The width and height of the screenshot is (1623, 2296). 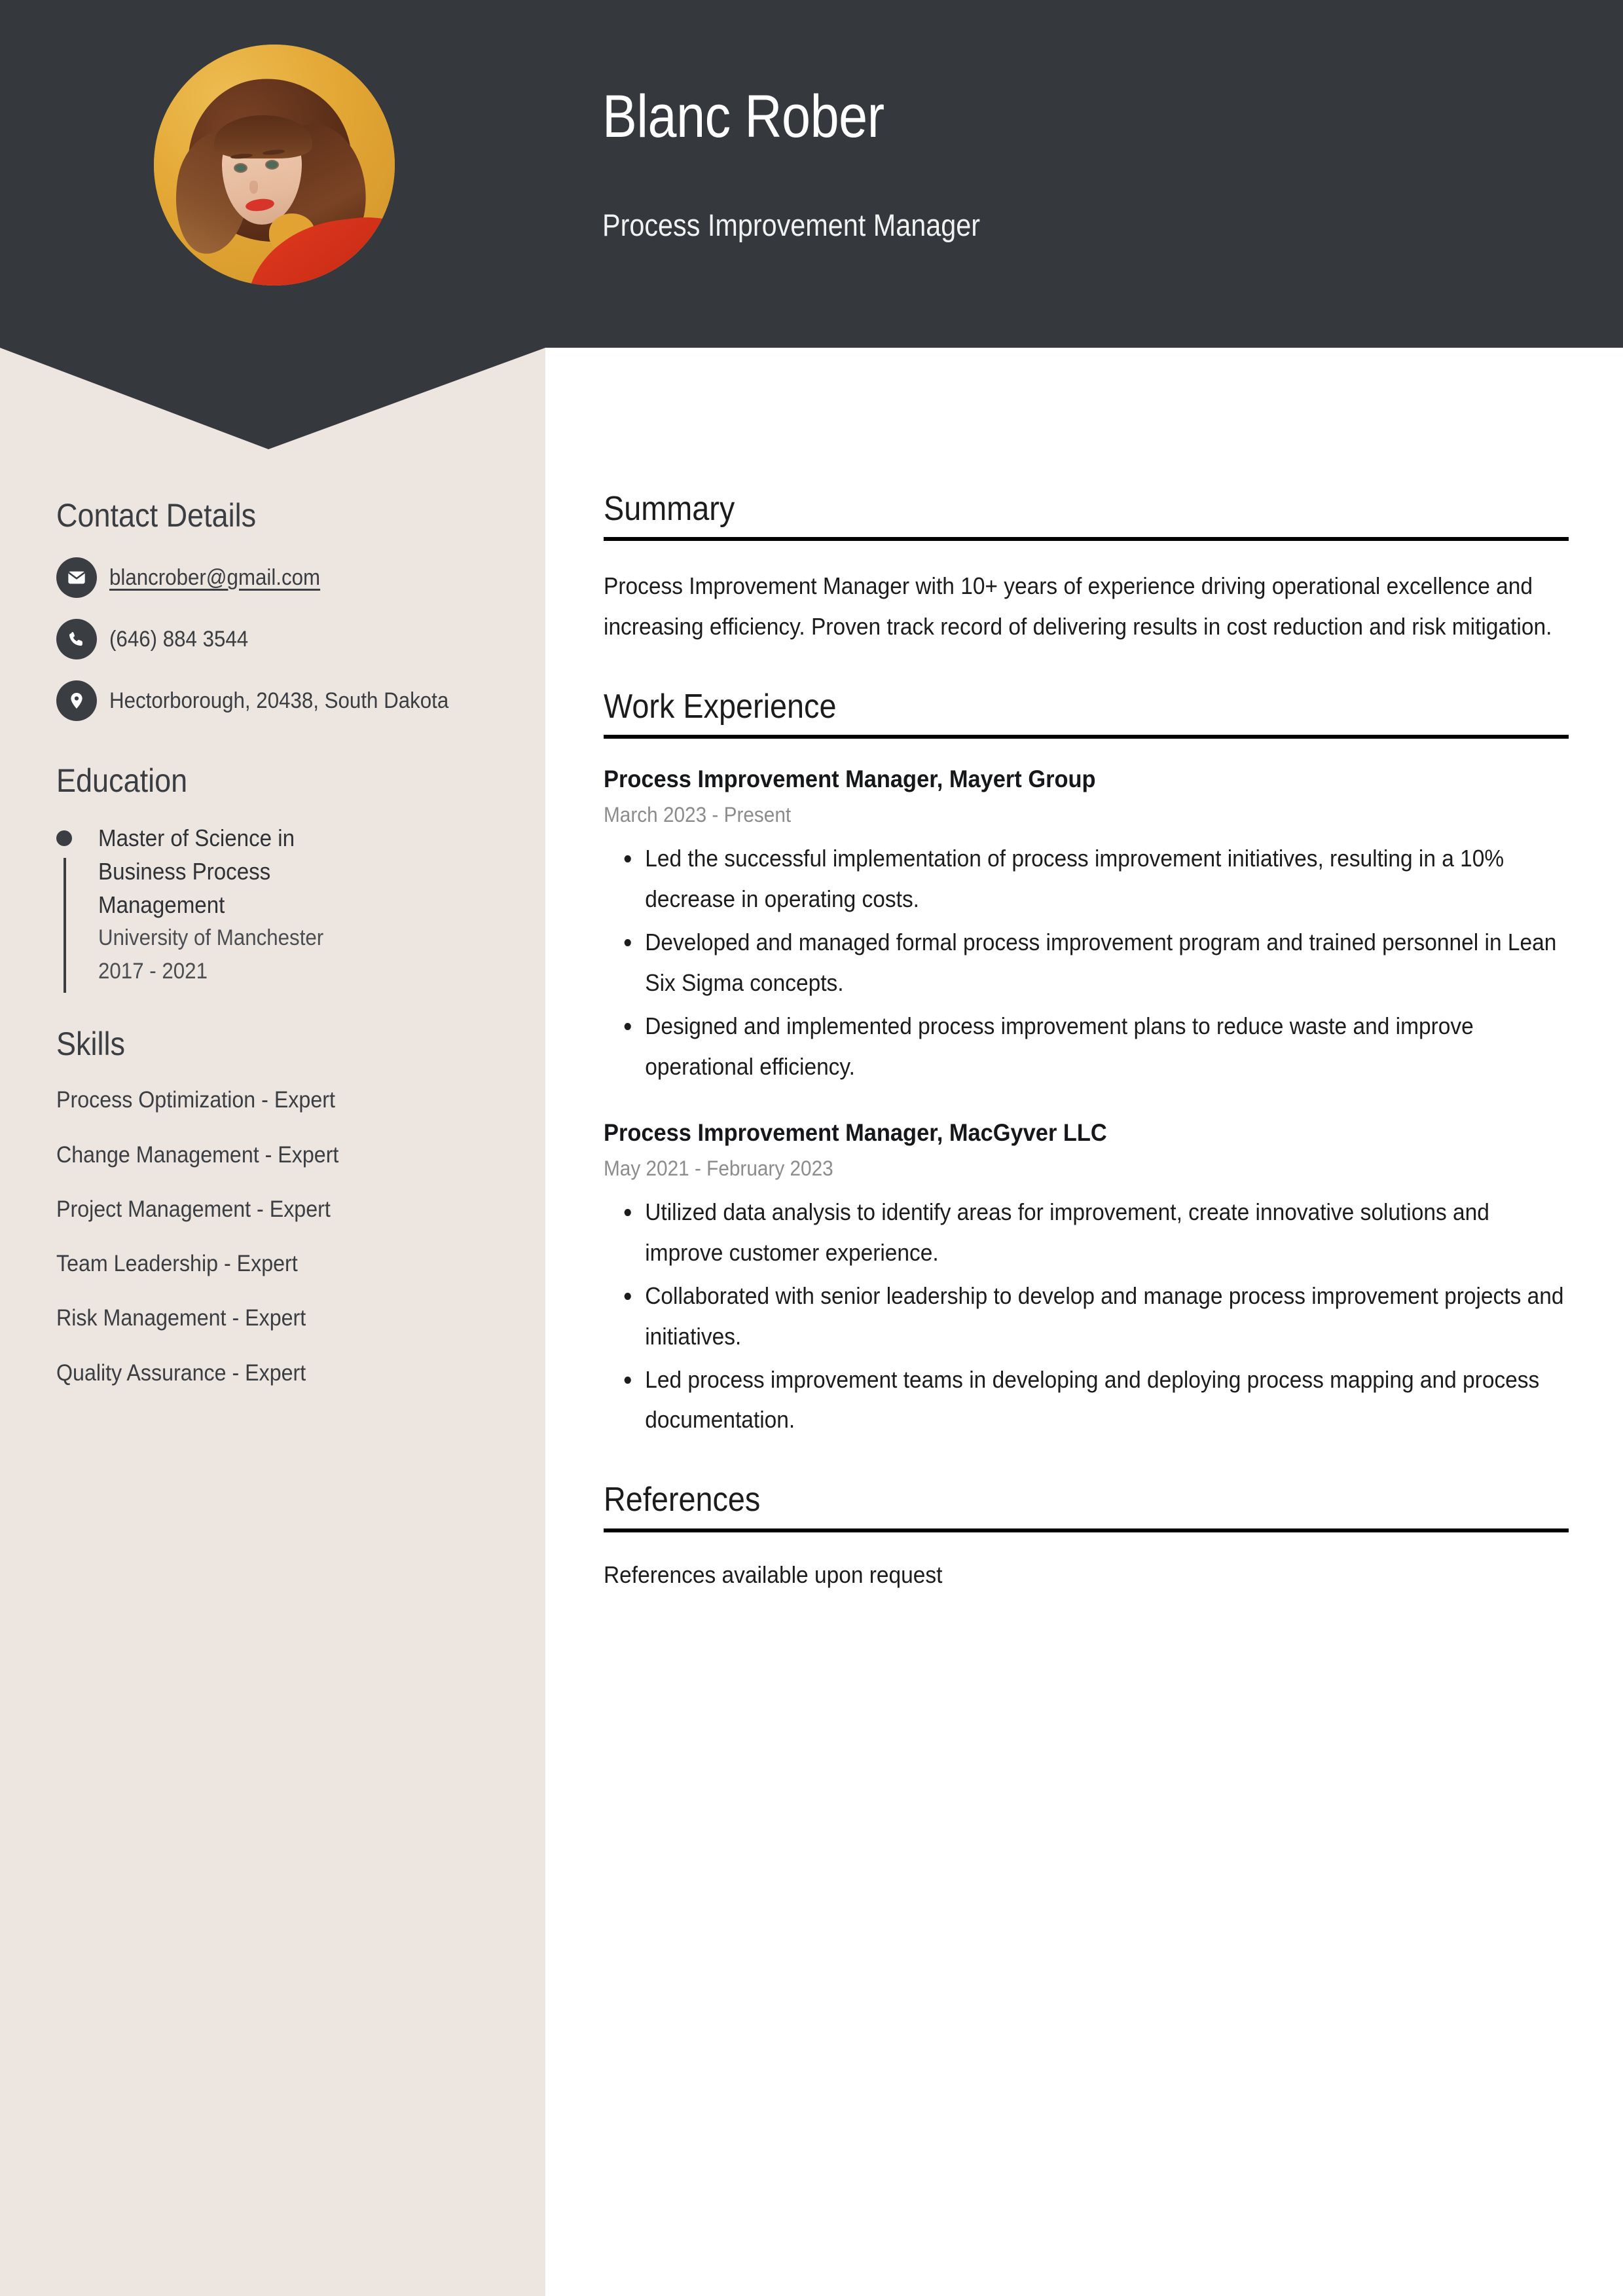 What do you see at coordinates (211, 938) in the screenshot?
I see `education-school: University of Manchester` at bounding box center [211, 938].